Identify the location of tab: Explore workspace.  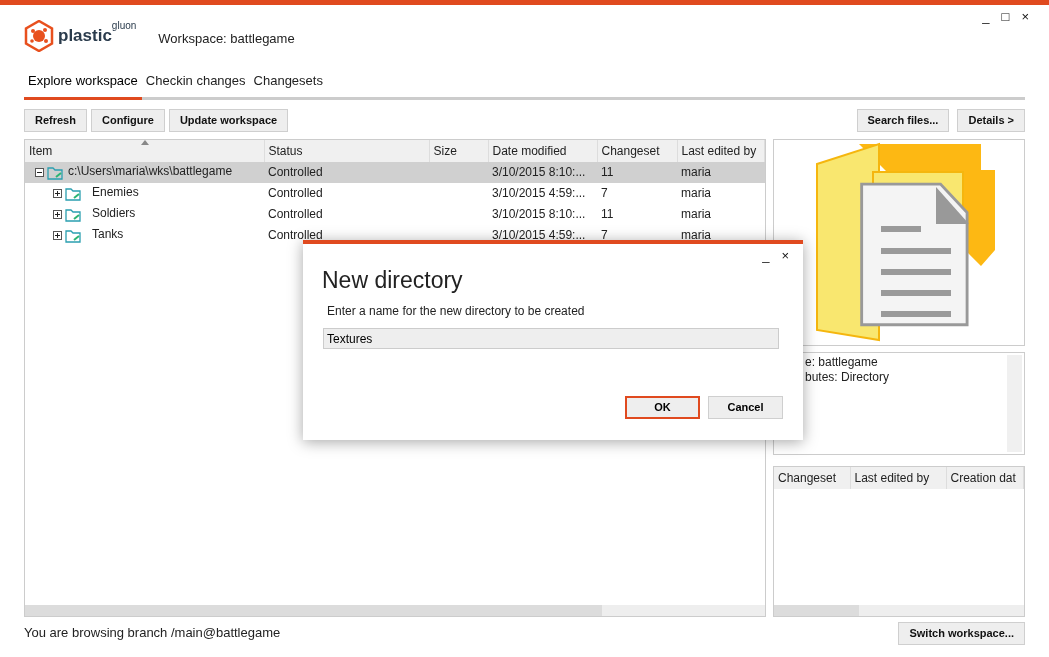
(83, 83).